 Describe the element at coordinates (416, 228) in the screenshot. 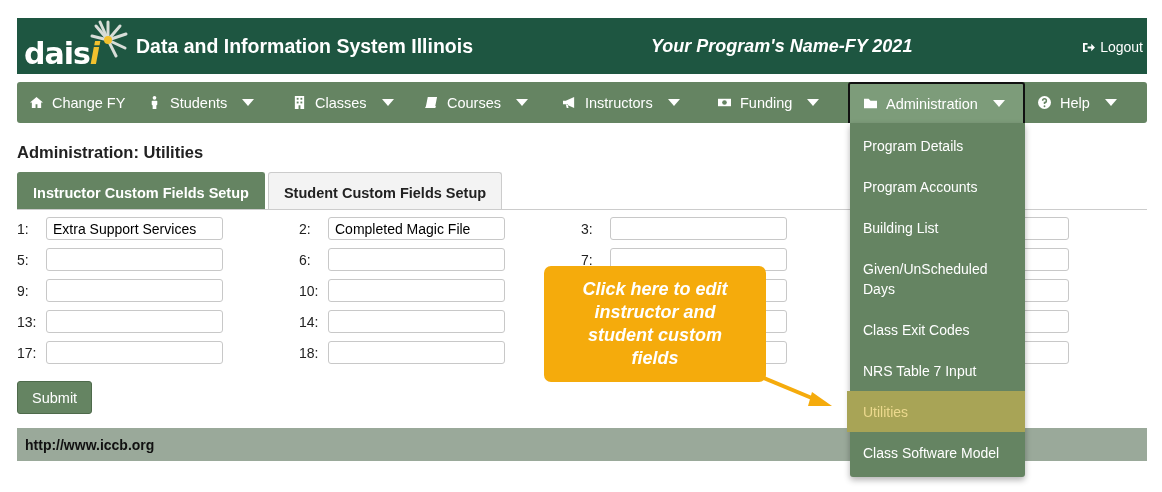

I see `input-field: Completed Magic File` at that location.